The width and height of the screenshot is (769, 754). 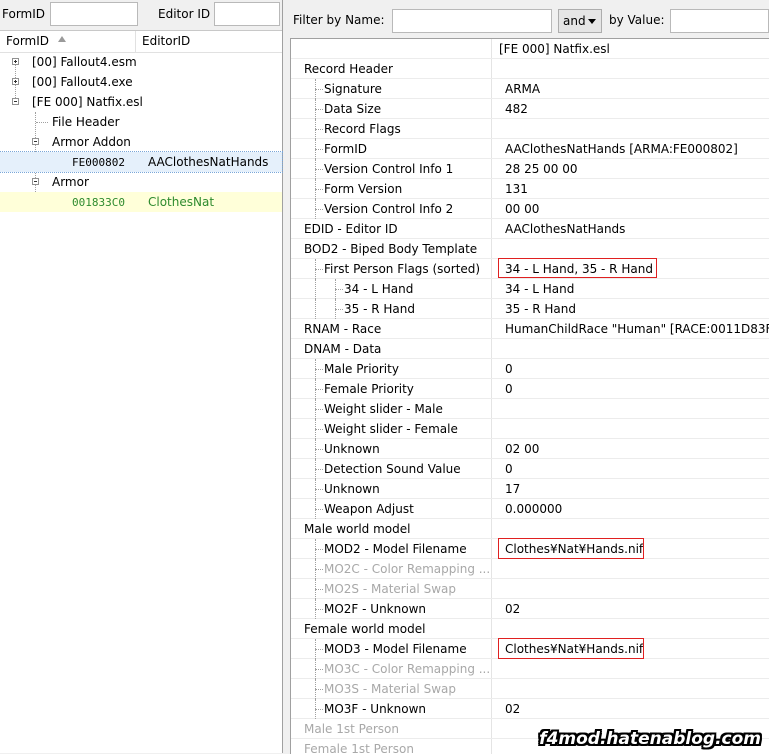 What do you see at coordinates (395, 649) in the screenshot?
I see `record-field-label: MOD3 - Model Filename` at bounding box center [395, 649].